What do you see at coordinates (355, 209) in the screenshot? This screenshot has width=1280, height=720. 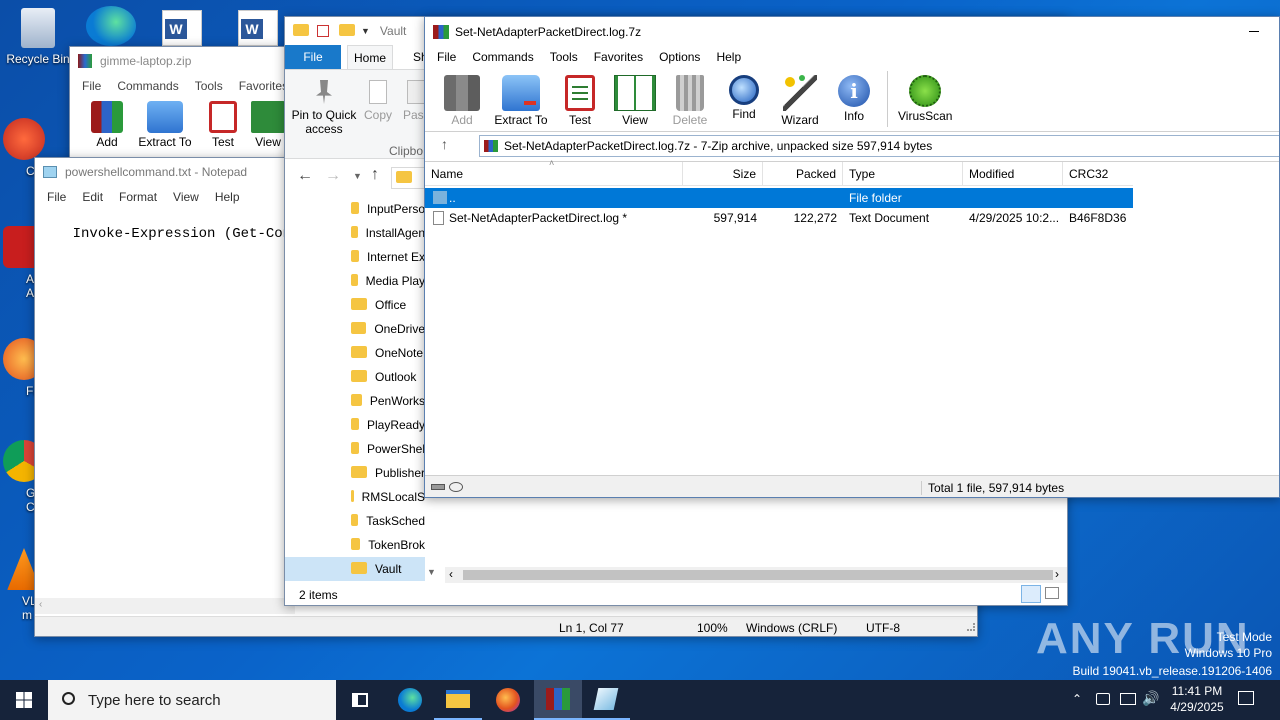 I see `sidebar-item-folder: InputPerso` at bounding box center [355, 209].